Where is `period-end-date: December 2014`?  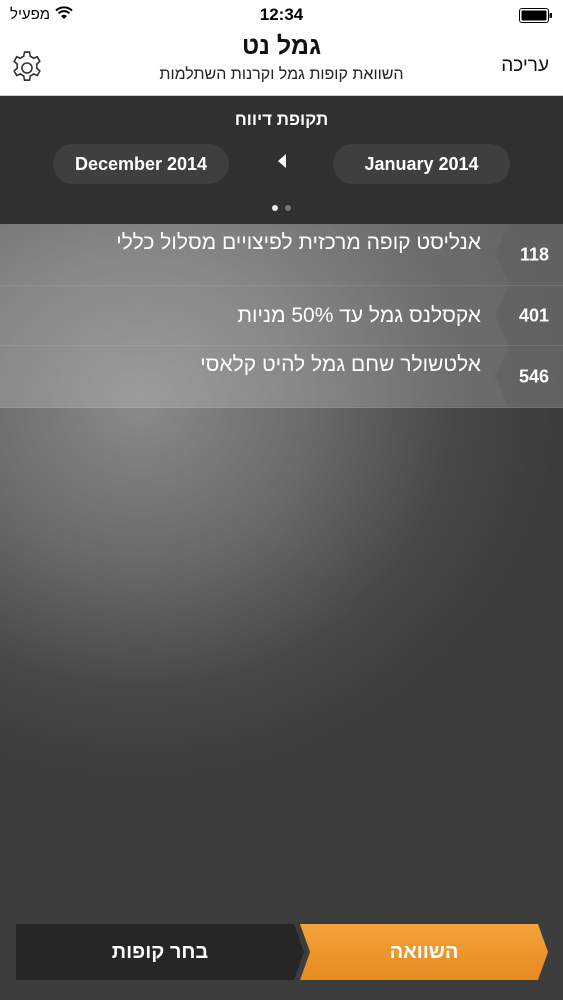 period-end-date: December 2014 is located at coordinates (141, 164).